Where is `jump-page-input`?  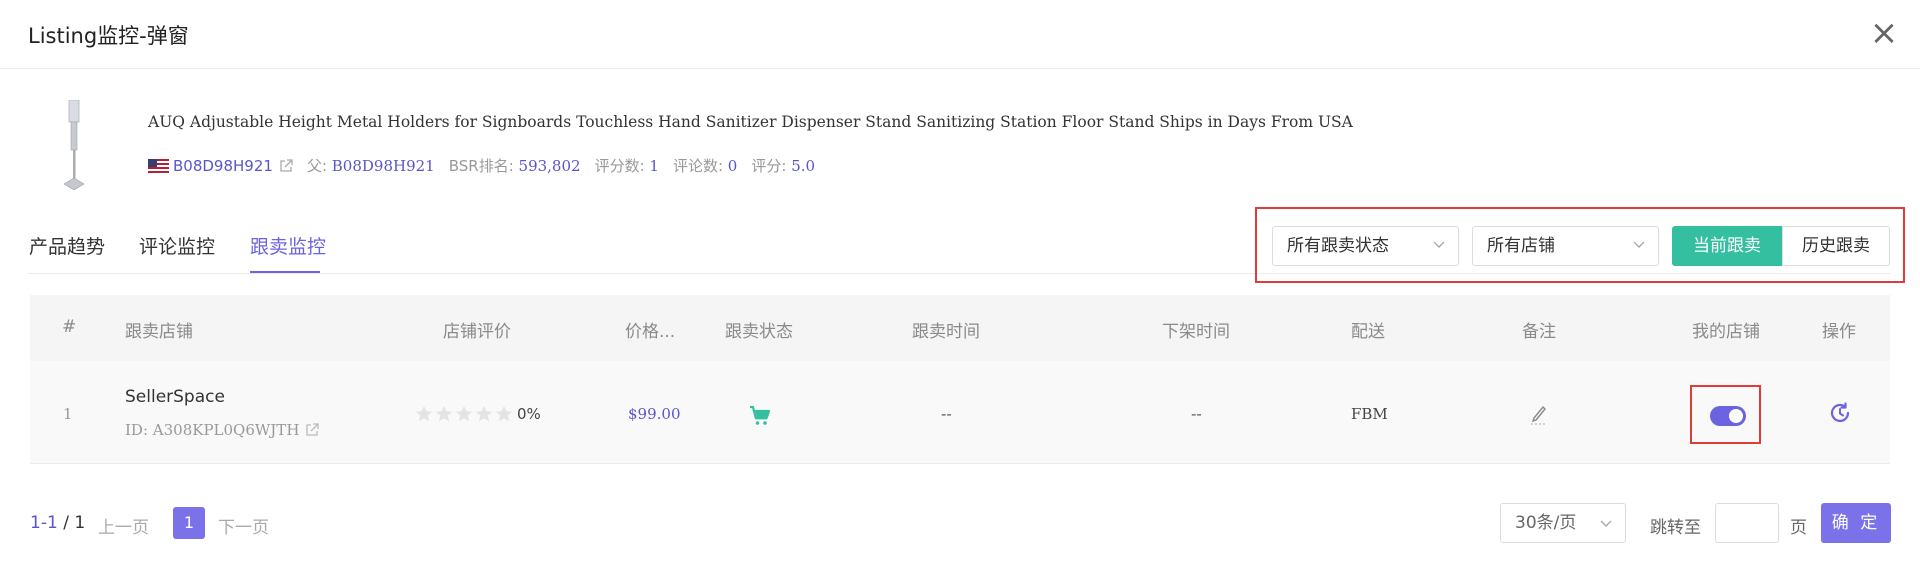
jump-page-input is located at coordinates (1747, 523).